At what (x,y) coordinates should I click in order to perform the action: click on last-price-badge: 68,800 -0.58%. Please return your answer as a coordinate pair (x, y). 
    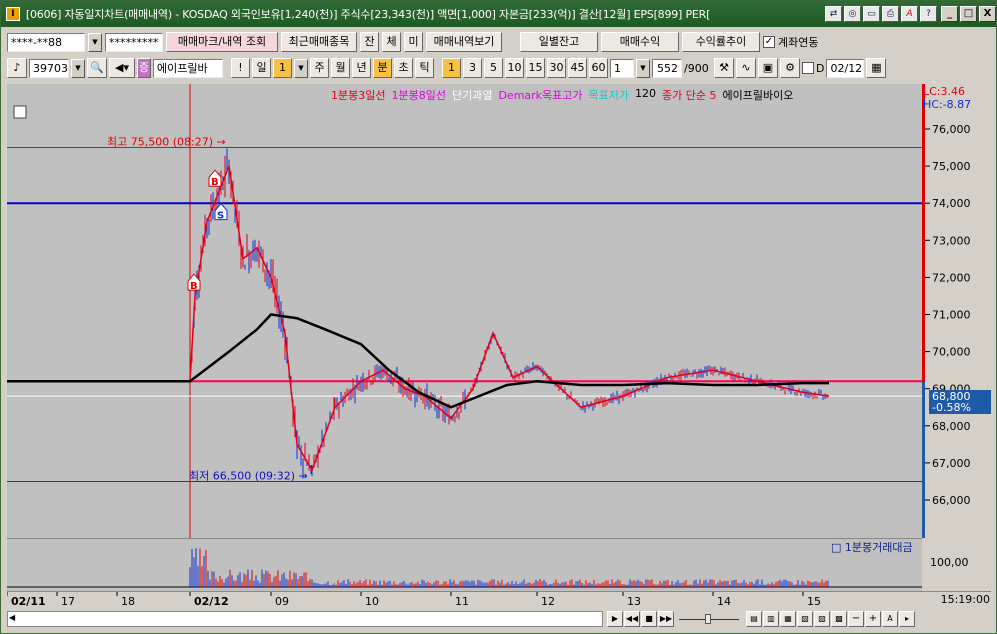
    Looking at the image, I should click on (960, 402).